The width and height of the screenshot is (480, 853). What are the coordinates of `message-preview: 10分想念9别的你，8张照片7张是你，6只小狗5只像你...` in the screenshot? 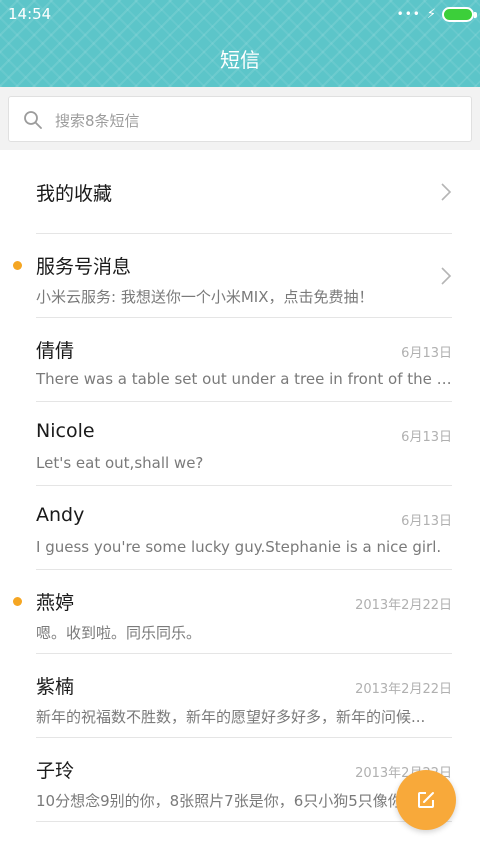 It's located at (227, 801).